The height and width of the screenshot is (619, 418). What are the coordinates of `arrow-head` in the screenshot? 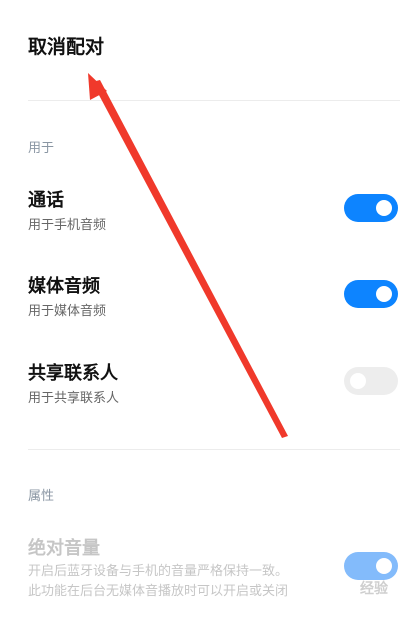 It's located at (97, 86).